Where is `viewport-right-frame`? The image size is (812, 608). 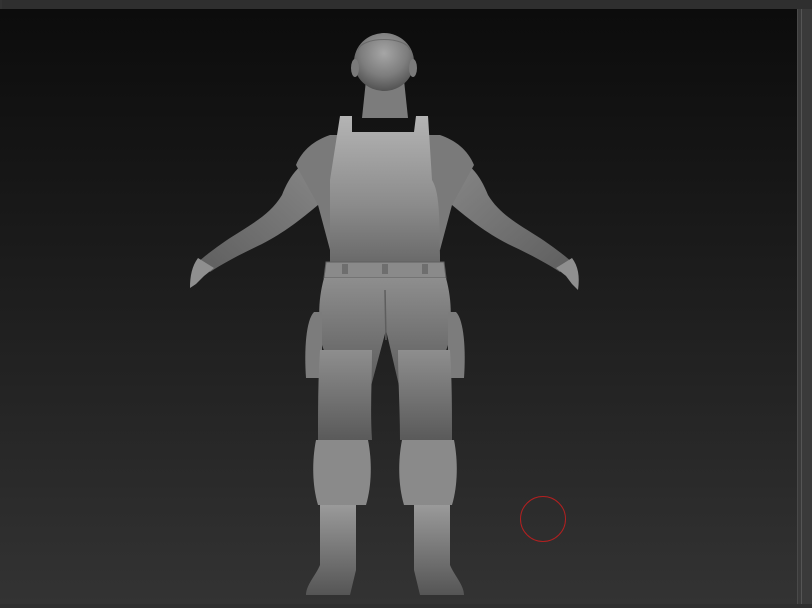
viewport-right-frame is located at coordinates (804, 306).